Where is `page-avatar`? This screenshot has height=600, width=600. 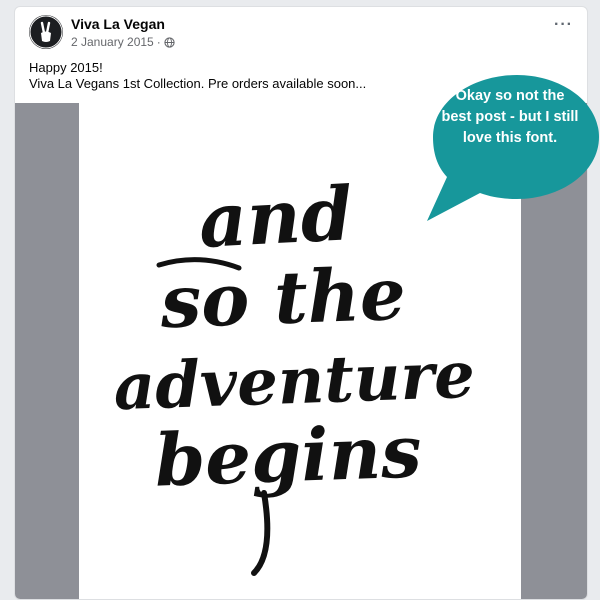 page-avatar is located at coordinates (46, 32).